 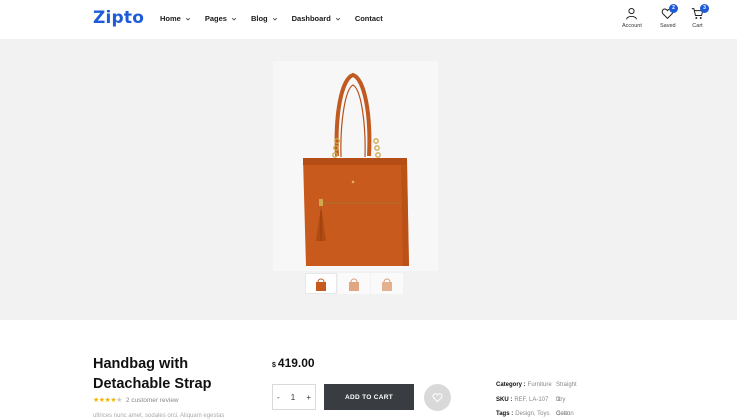 What do you see at coordinates (669, 16) in the screenshot?
I see `saved-button: 2 Saved` at bounding box center [669, 16].